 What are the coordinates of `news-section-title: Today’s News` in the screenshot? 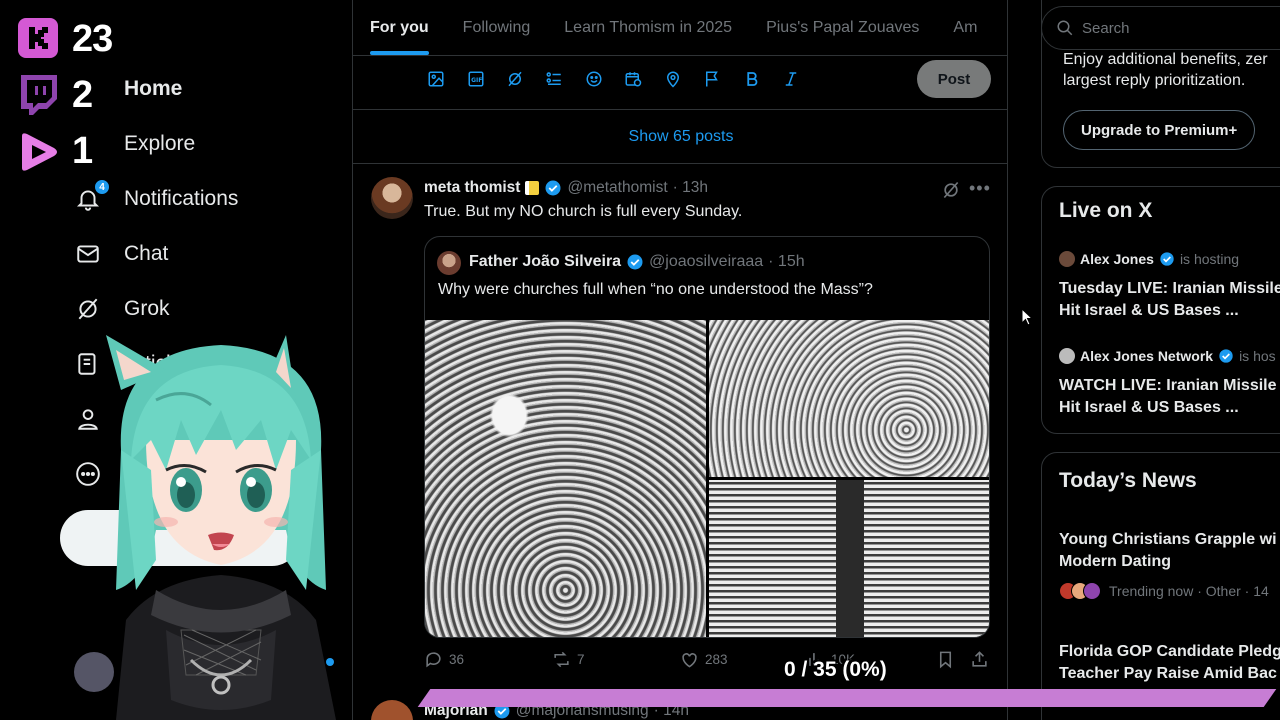 It's located at (1128, 480).